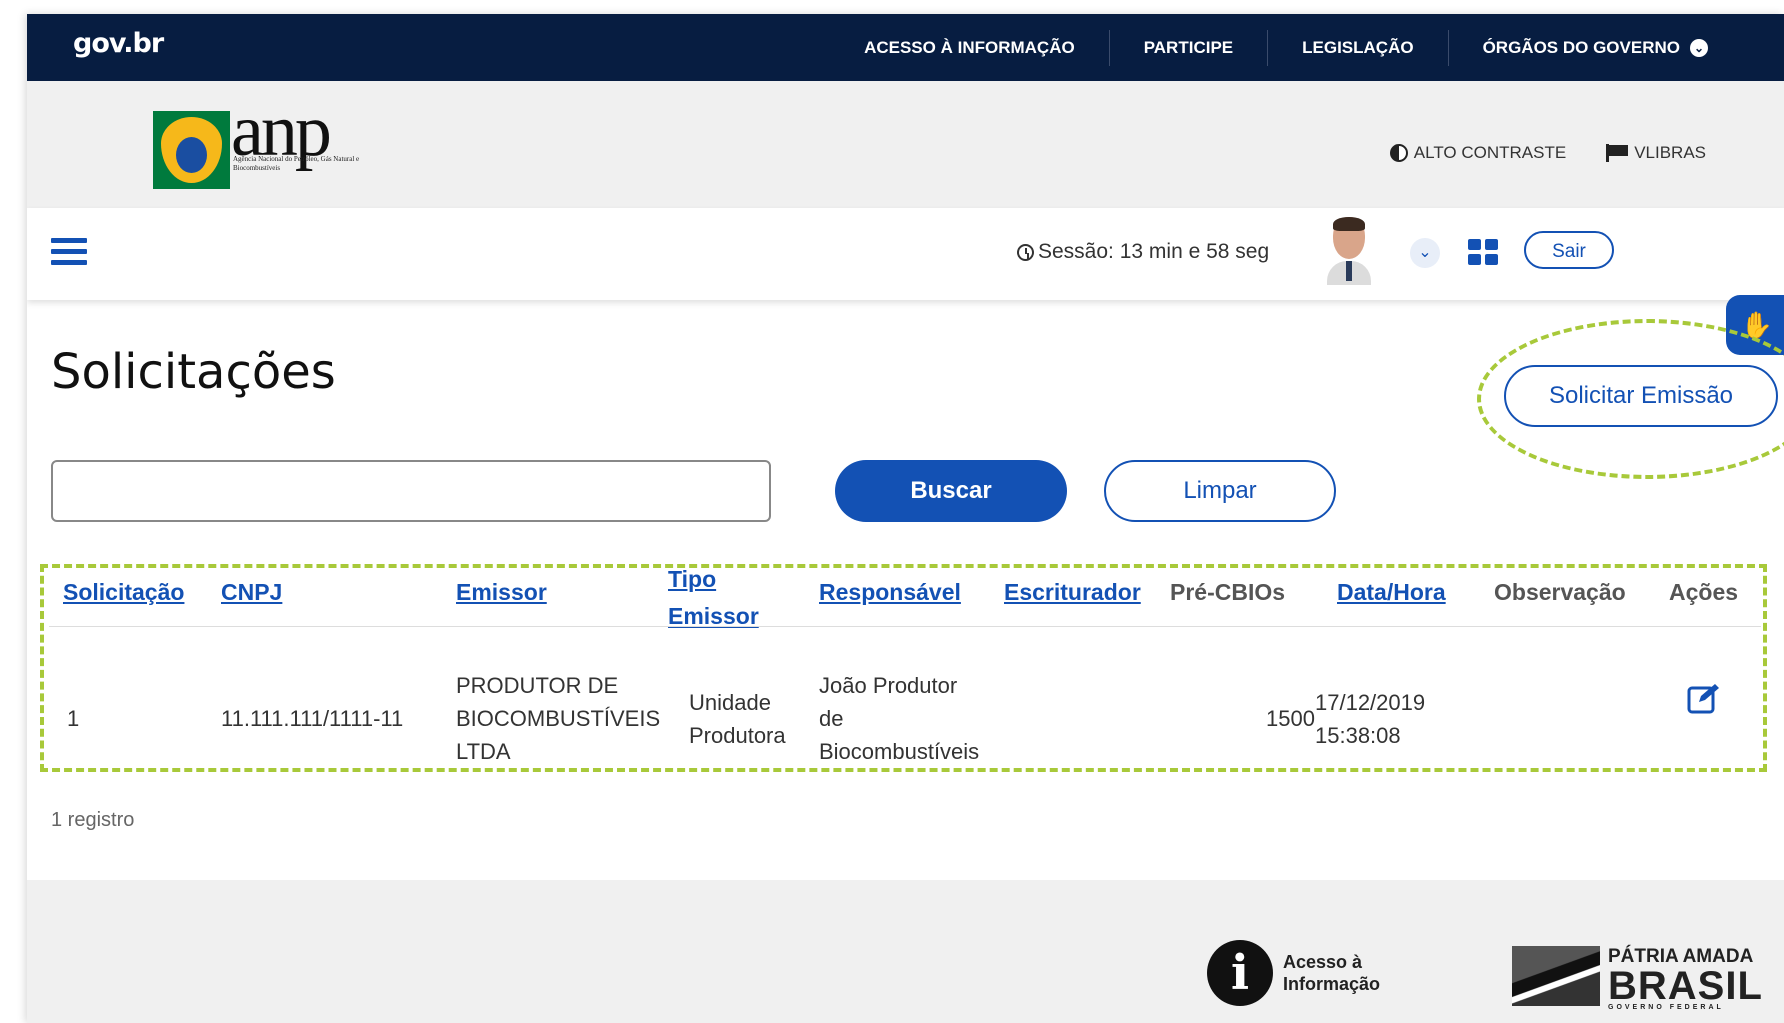 This screenshot has width=1784, height=1023. I want to click on hamburger-menu-icon, so click(69, 252).